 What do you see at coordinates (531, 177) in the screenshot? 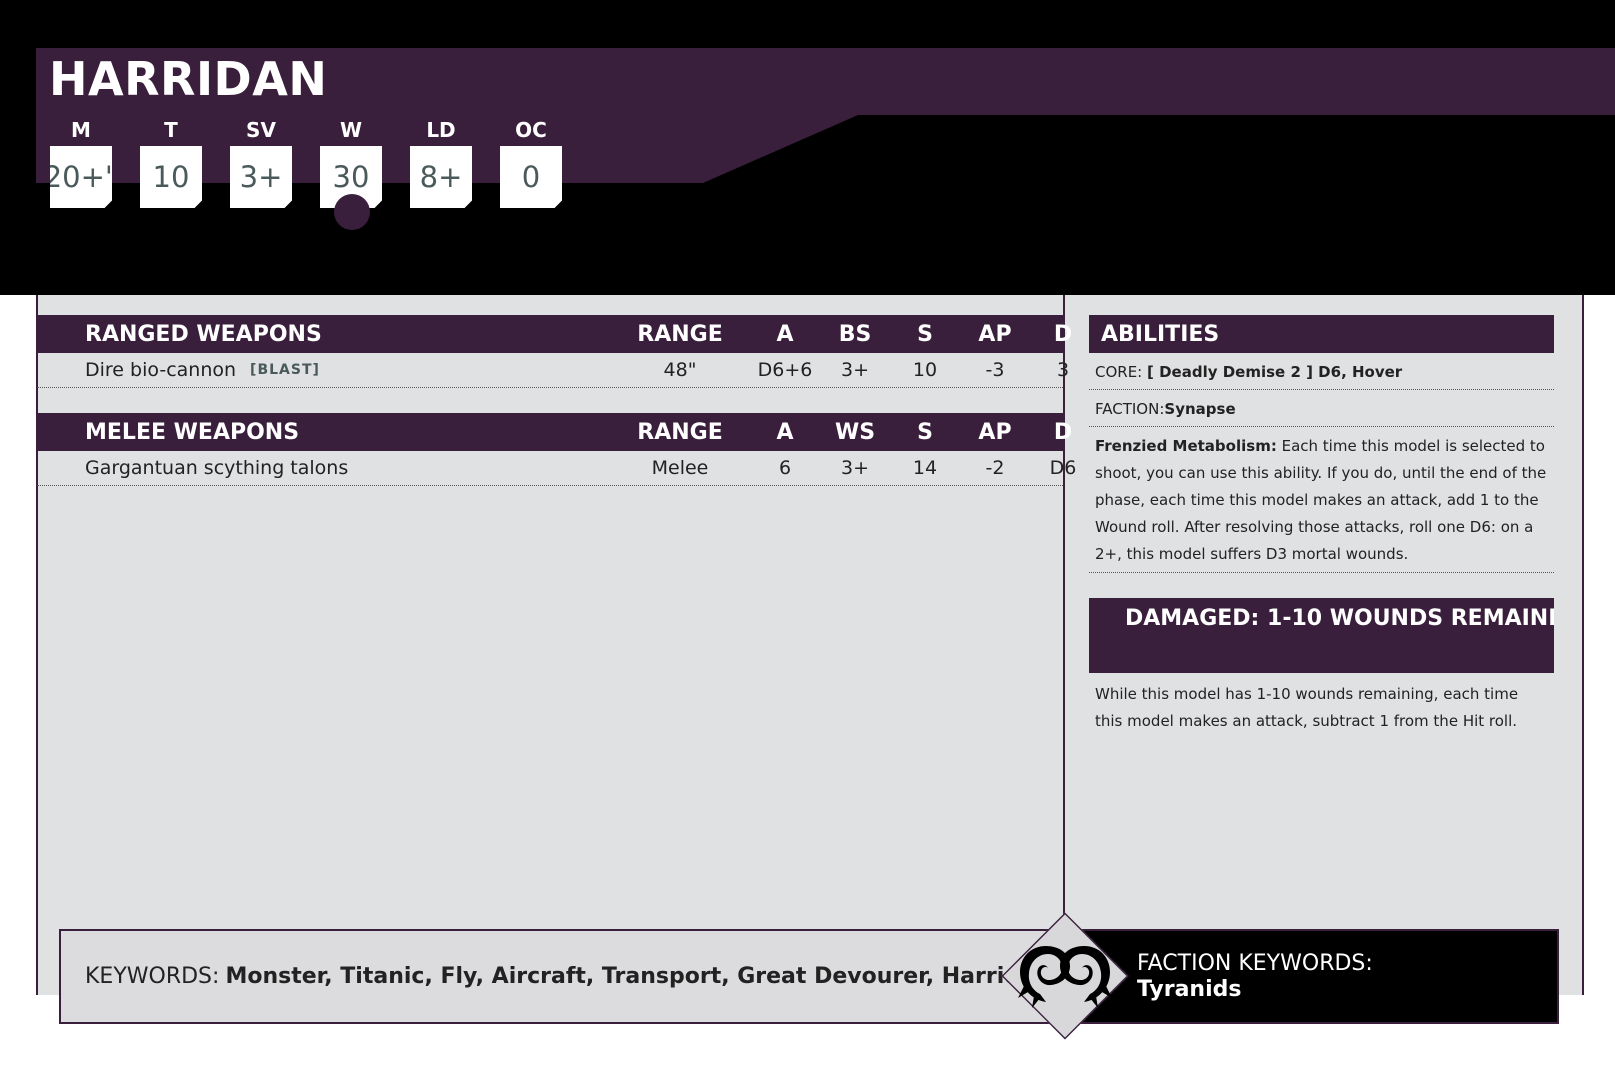
I see `stat-value: 0` at bounding box center [531, 177].